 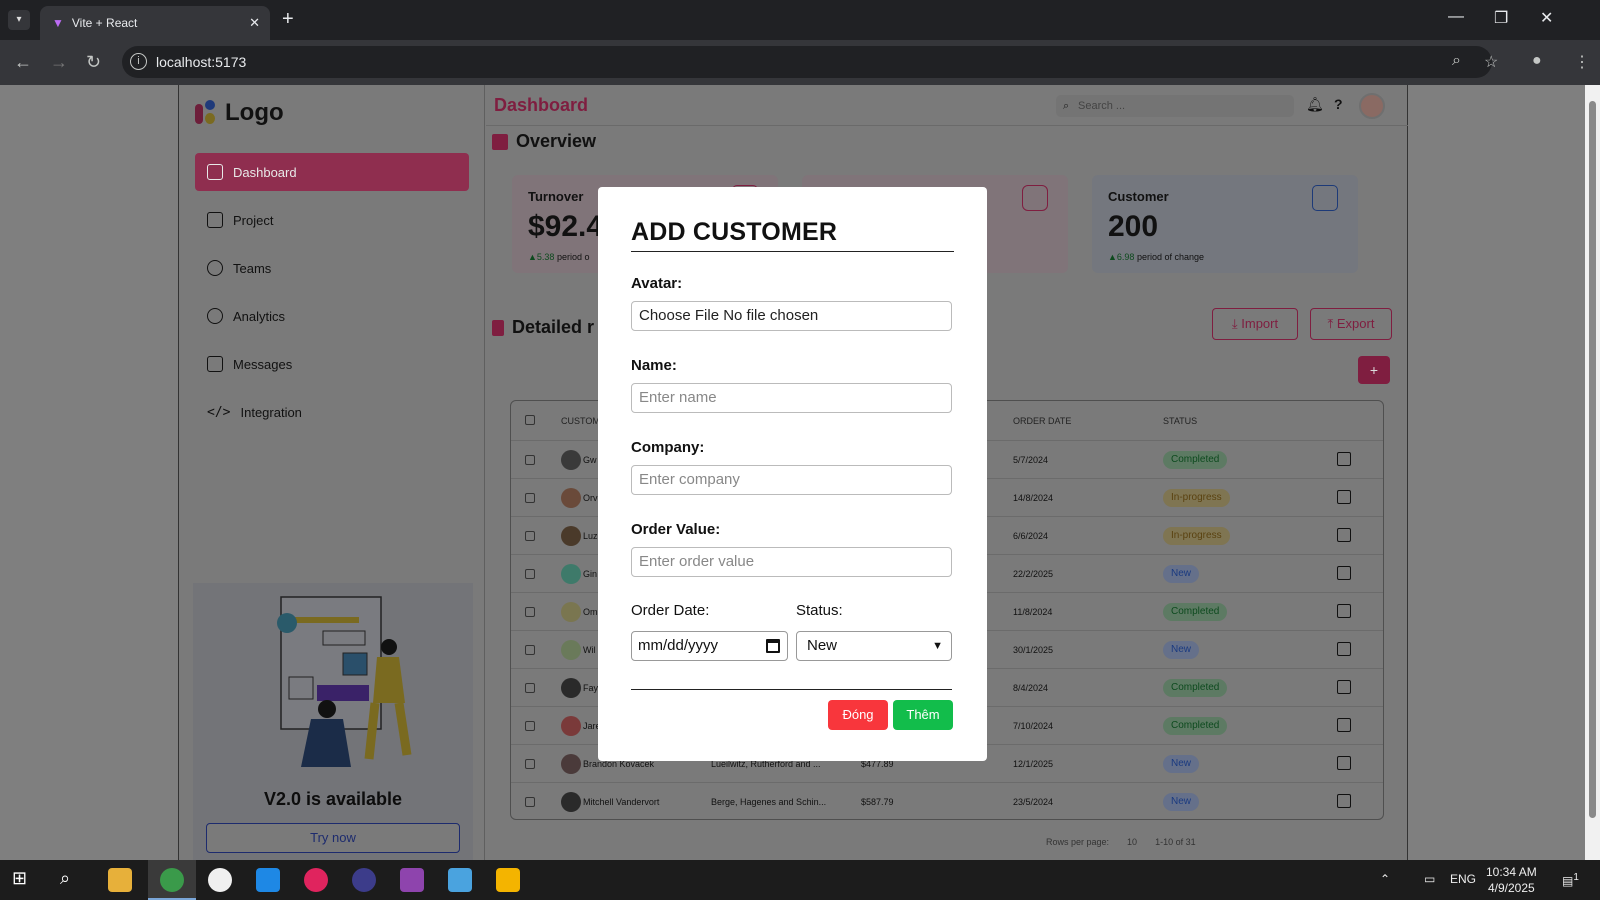 I want to click on reload-icon: ↻, so click(x=93, y=62).